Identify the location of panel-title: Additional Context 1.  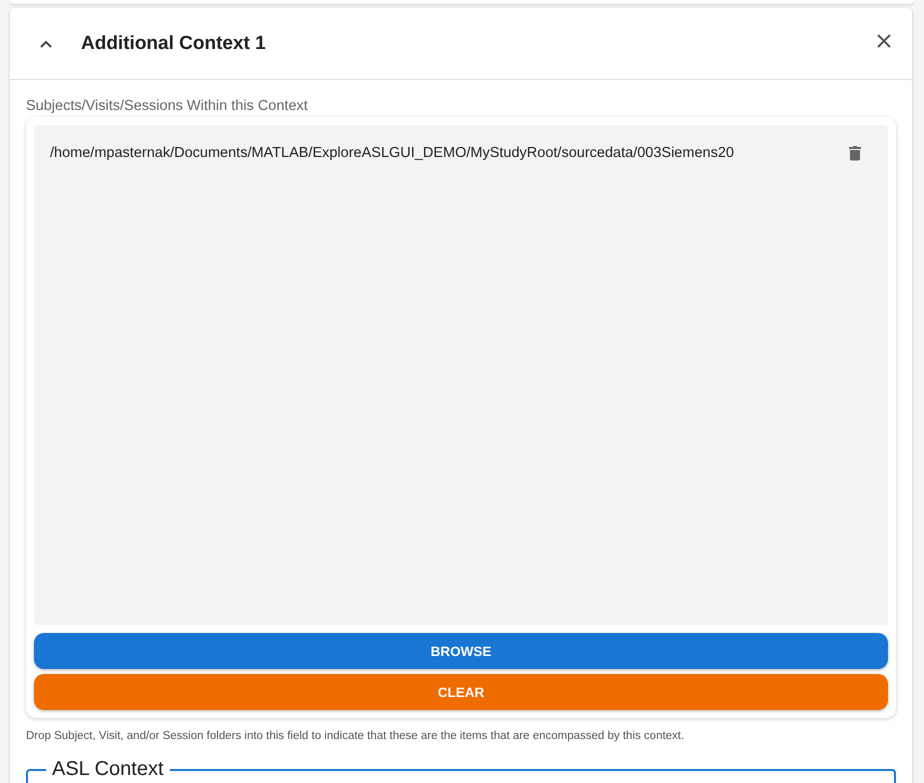
(174, 43).